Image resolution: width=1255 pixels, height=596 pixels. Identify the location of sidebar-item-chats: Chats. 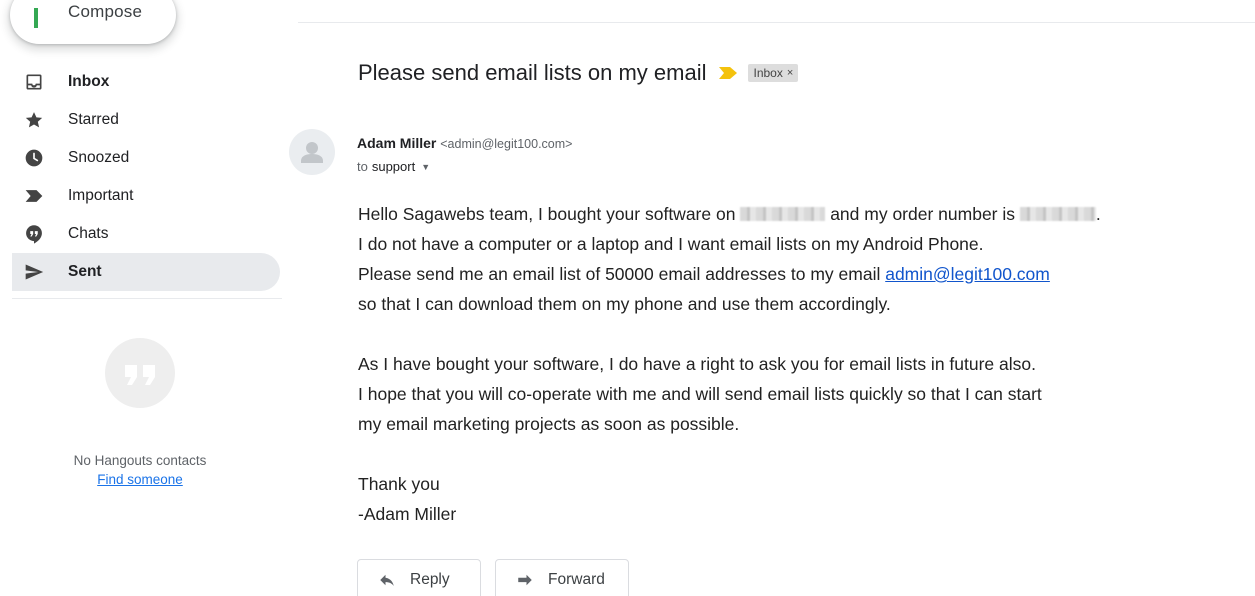
(146, 234).